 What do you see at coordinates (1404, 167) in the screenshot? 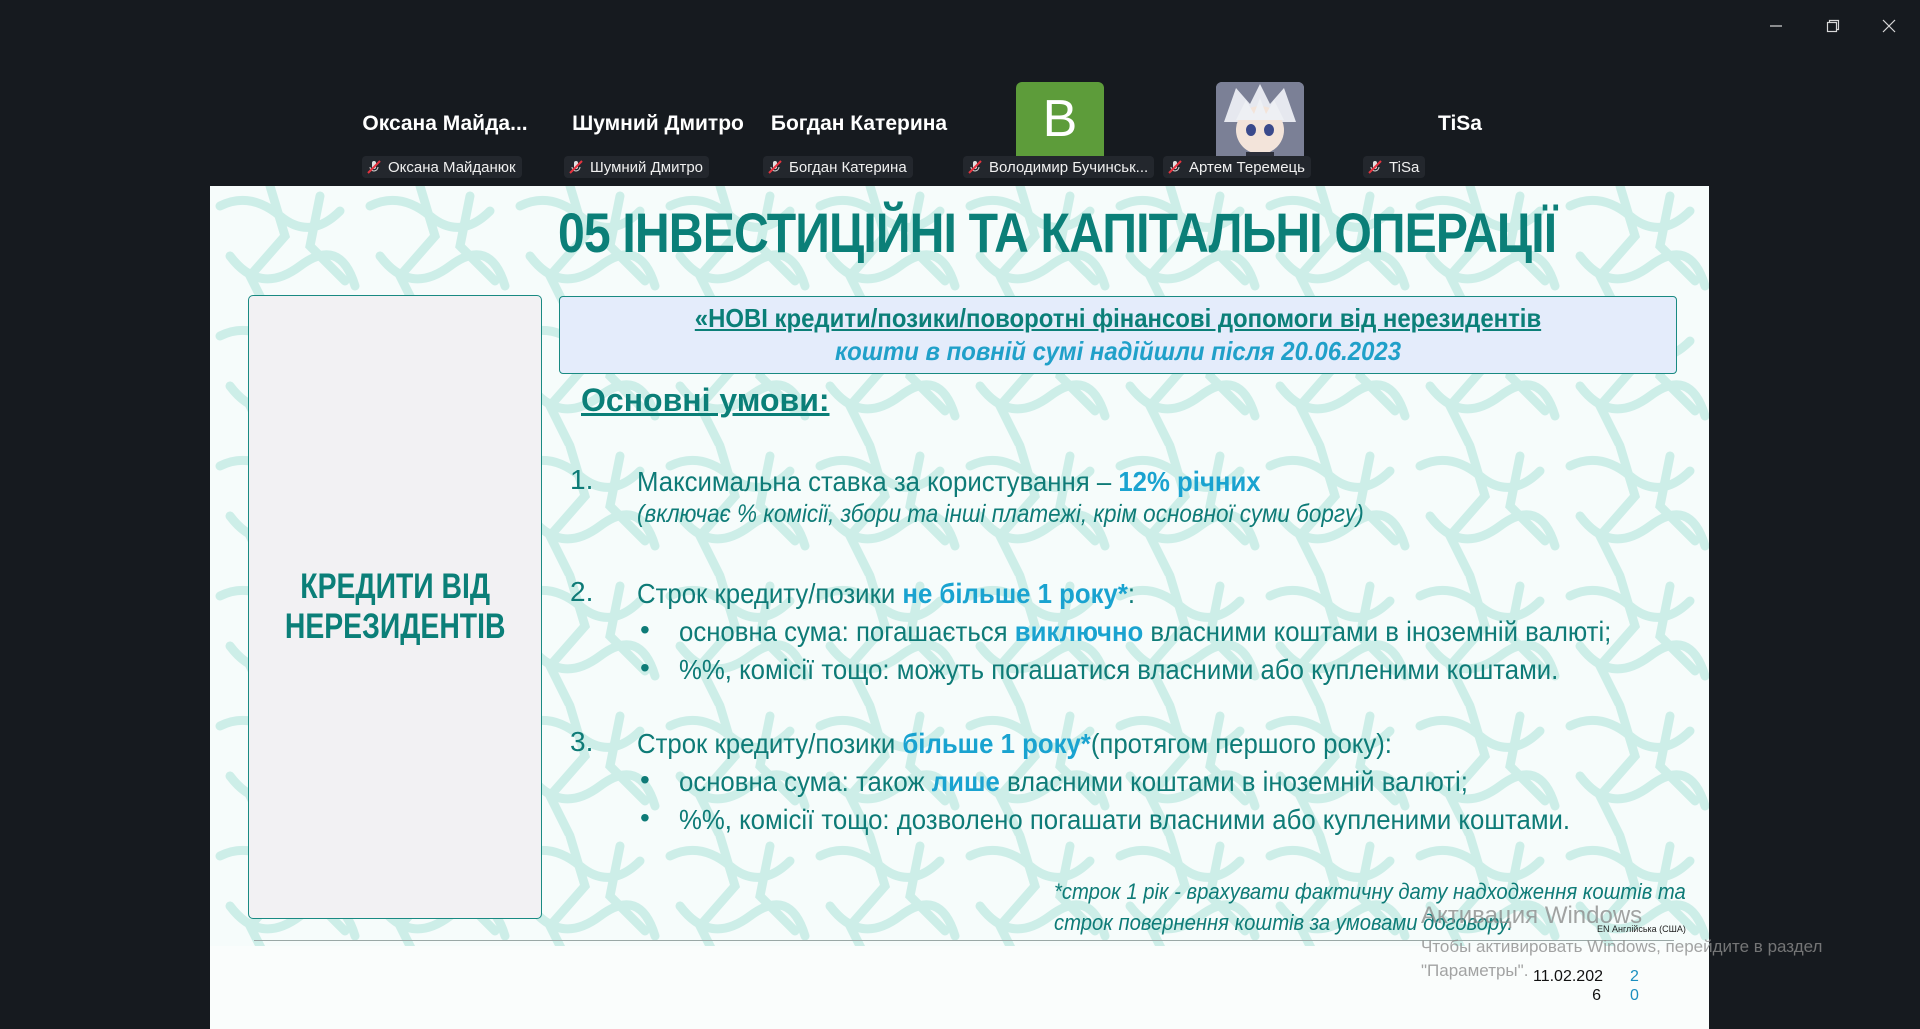
I see `participant-tag-label: TiSa` at bounding box center [1404, 167].